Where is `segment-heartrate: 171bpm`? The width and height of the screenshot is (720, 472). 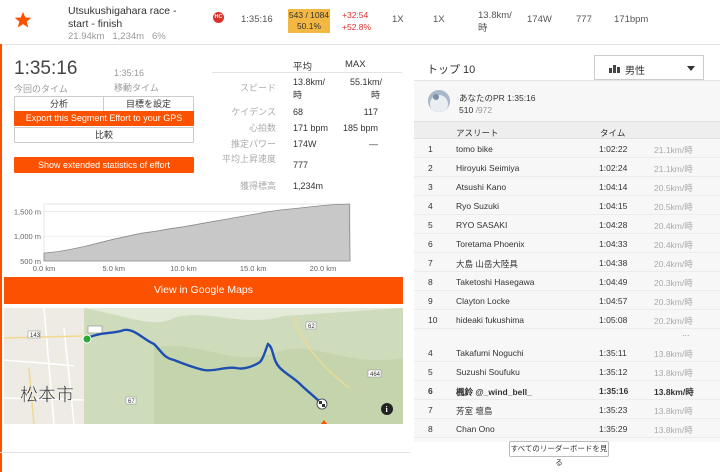
segment-heartrate: 171bpm is located at coordinates (631, 19).